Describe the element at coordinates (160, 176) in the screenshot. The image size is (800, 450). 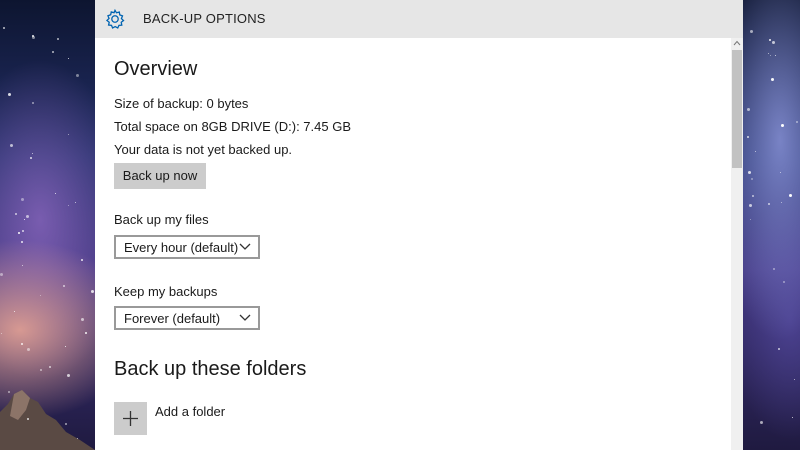
I see `back-up-now-button: Back up now` at that location.